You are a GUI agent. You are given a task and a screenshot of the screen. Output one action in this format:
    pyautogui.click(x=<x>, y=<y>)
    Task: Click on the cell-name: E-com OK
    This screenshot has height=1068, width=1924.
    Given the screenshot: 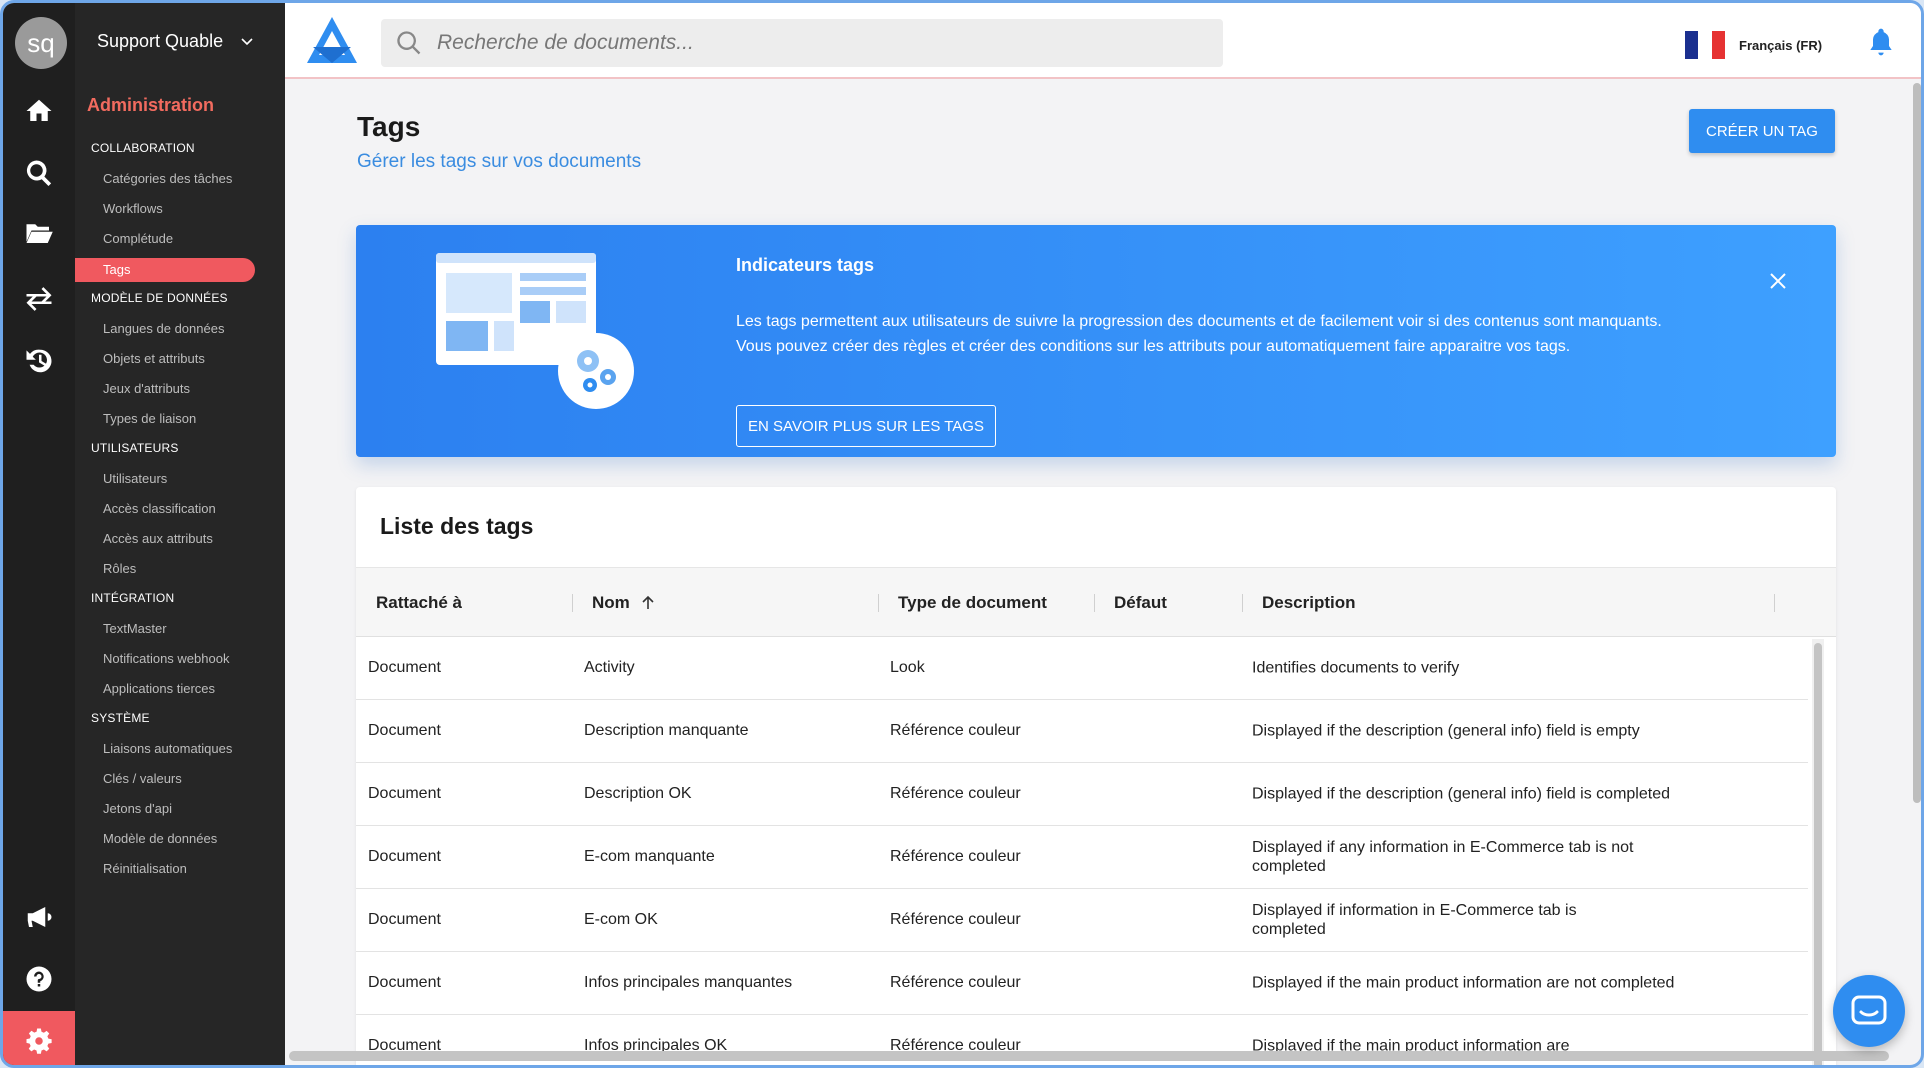 What is the action you would take?
    pyautogui.click(x=621, y=919)
    